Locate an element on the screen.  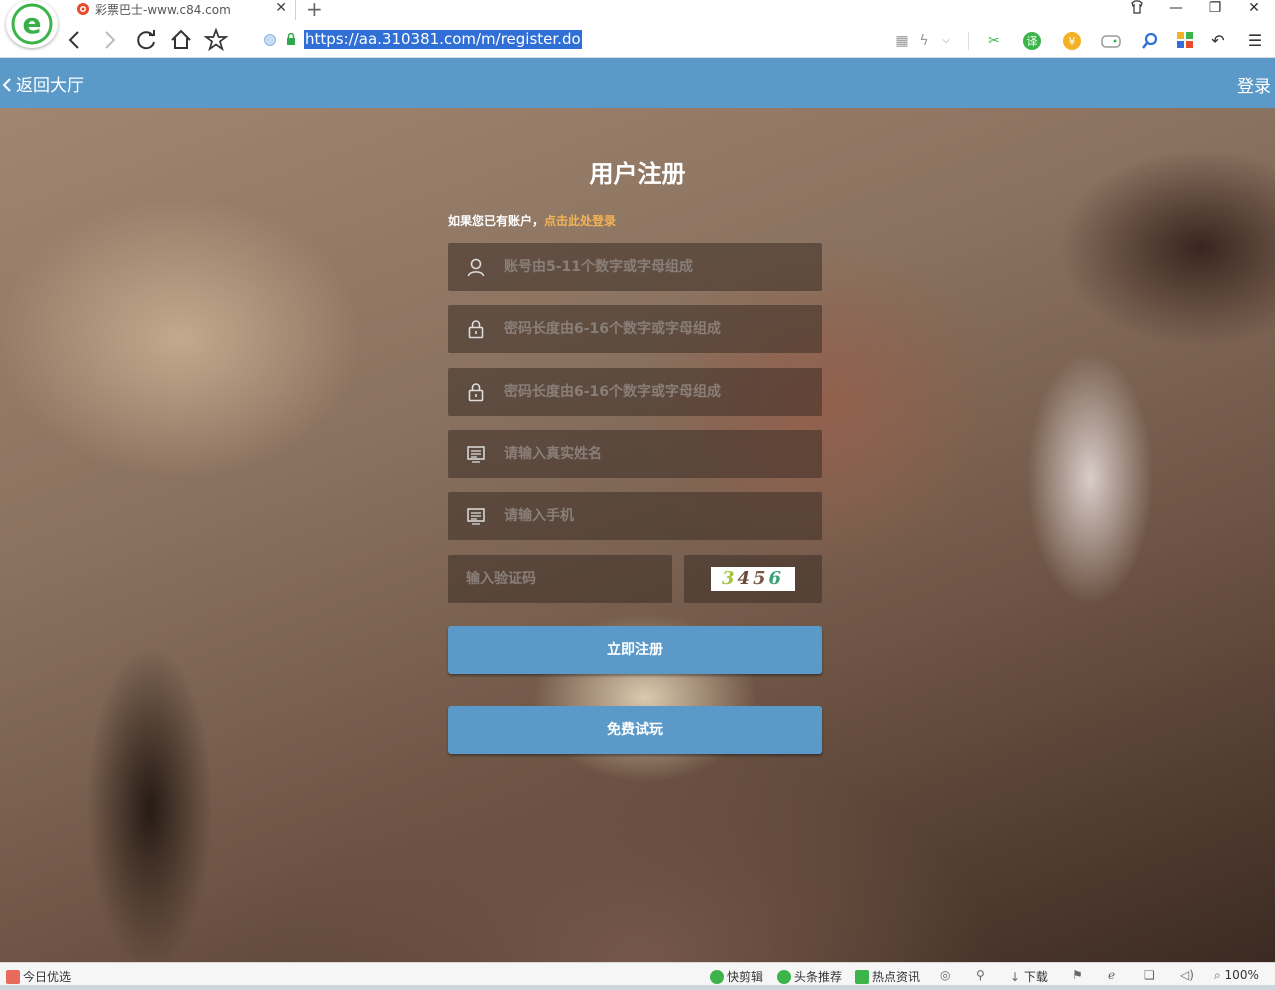
svg-text: 译 is located at coordinates (1032, 41).